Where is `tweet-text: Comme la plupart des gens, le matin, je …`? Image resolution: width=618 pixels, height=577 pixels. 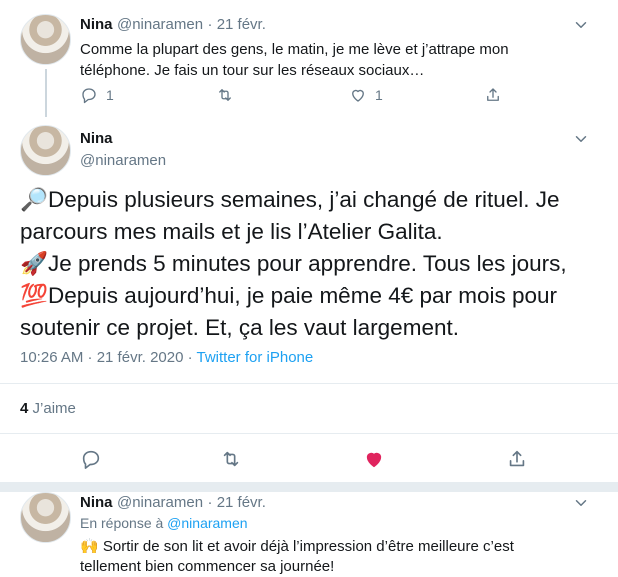 tweet-text: Comme la plupart des gens, le matin, je … is located at coordinates (294, 60).